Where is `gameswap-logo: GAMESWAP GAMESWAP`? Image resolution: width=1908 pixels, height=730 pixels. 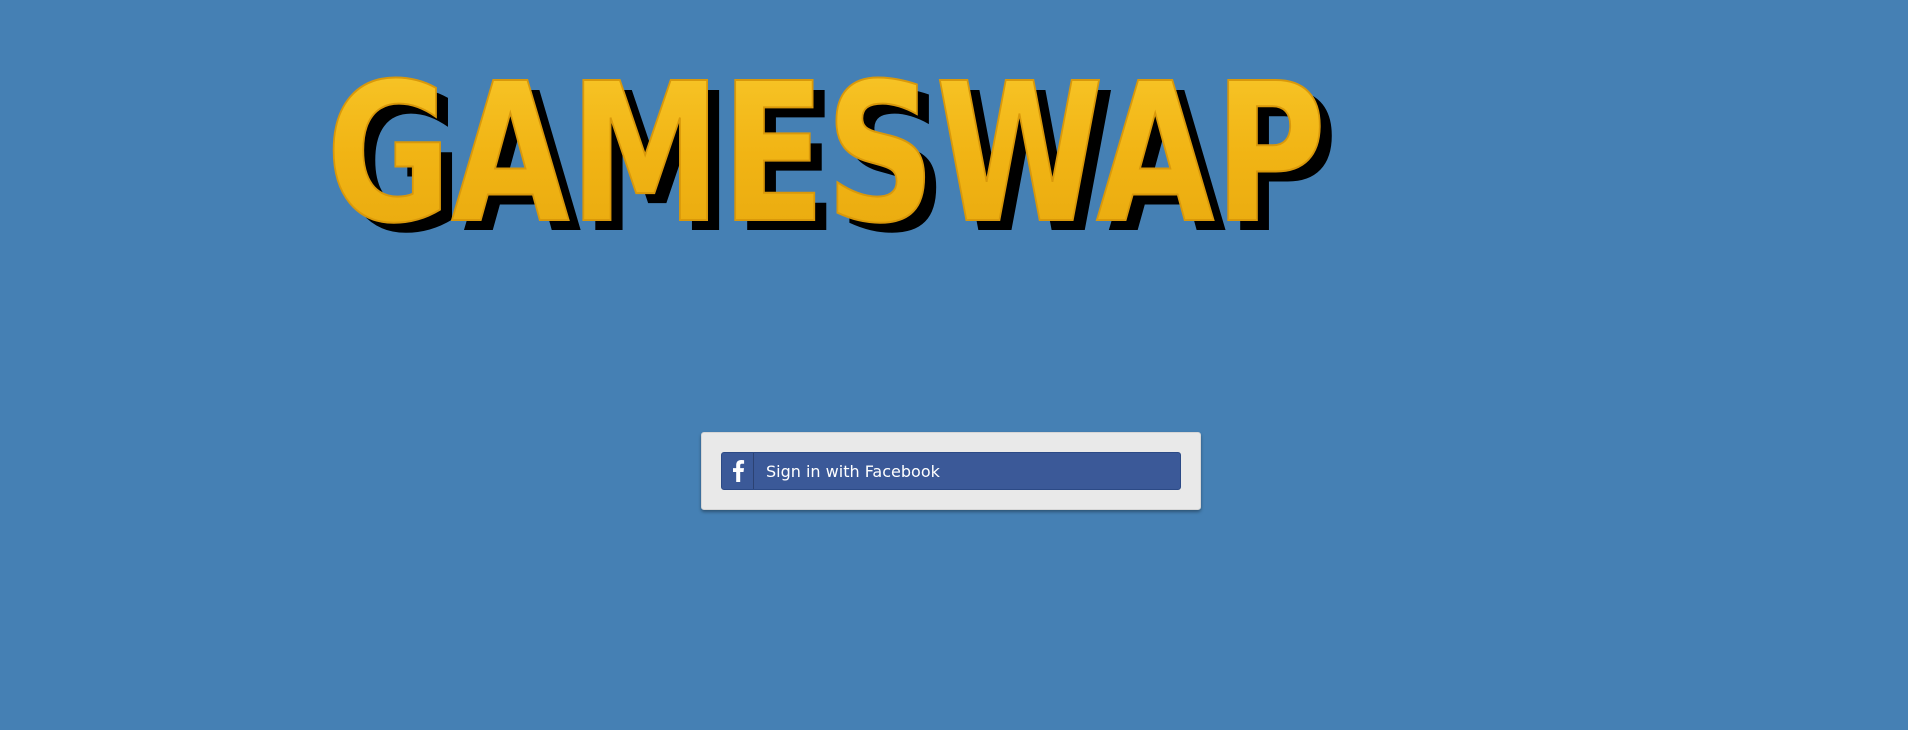
gameswap-logo: GAMESWAP GAMESWAP is located at coordinates (832, 144).